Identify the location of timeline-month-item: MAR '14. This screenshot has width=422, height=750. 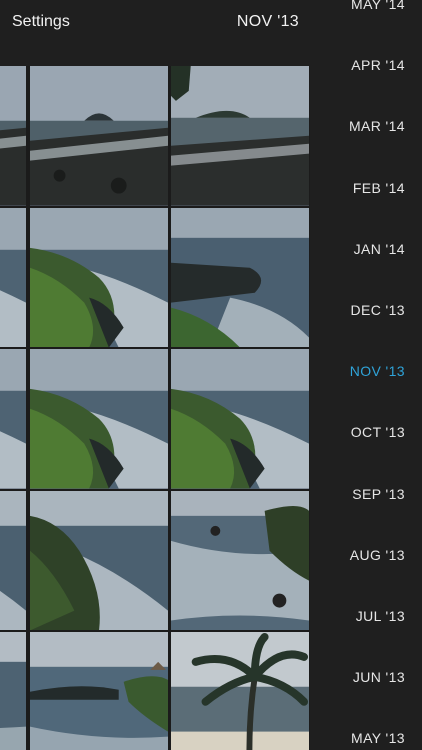
(377, 126).